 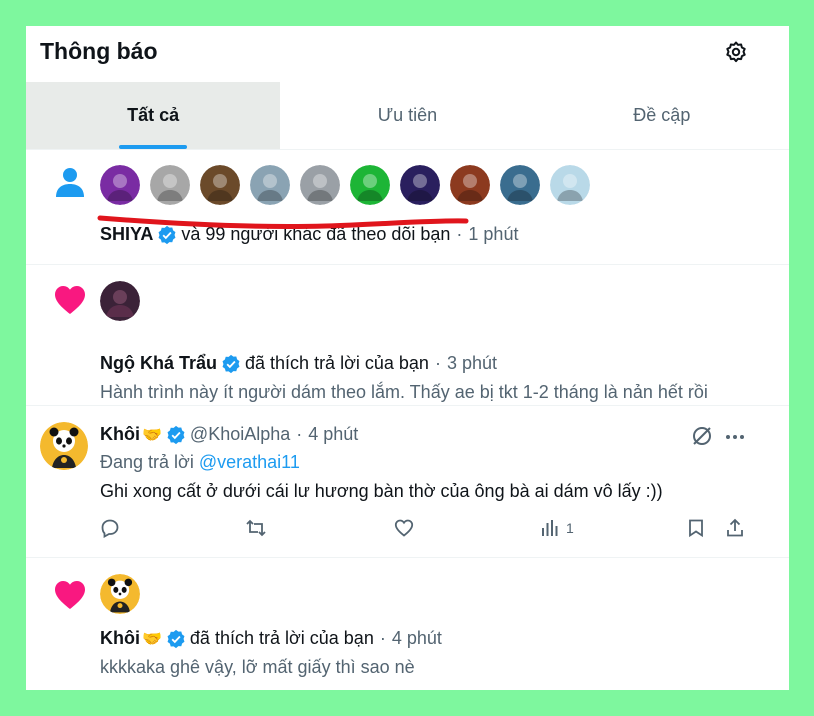 I want to click on reply-button, so click(x=110, y=528).